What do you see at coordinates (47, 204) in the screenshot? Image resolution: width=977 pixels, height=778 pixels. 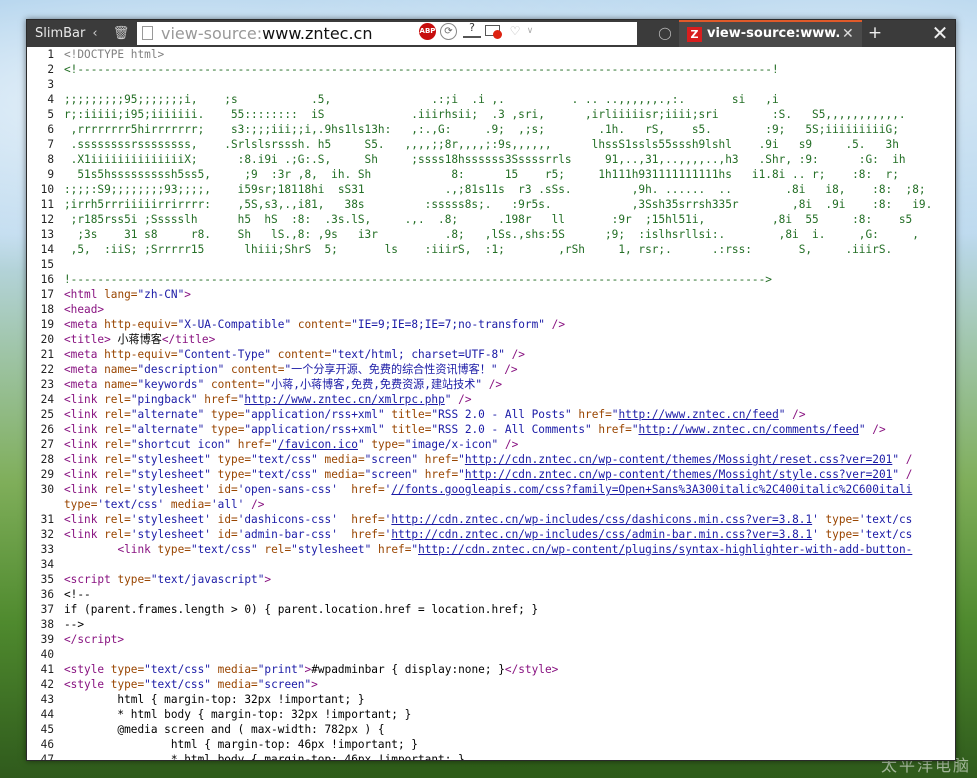 I see `line-number: 11` at bounding box center [47, 204].